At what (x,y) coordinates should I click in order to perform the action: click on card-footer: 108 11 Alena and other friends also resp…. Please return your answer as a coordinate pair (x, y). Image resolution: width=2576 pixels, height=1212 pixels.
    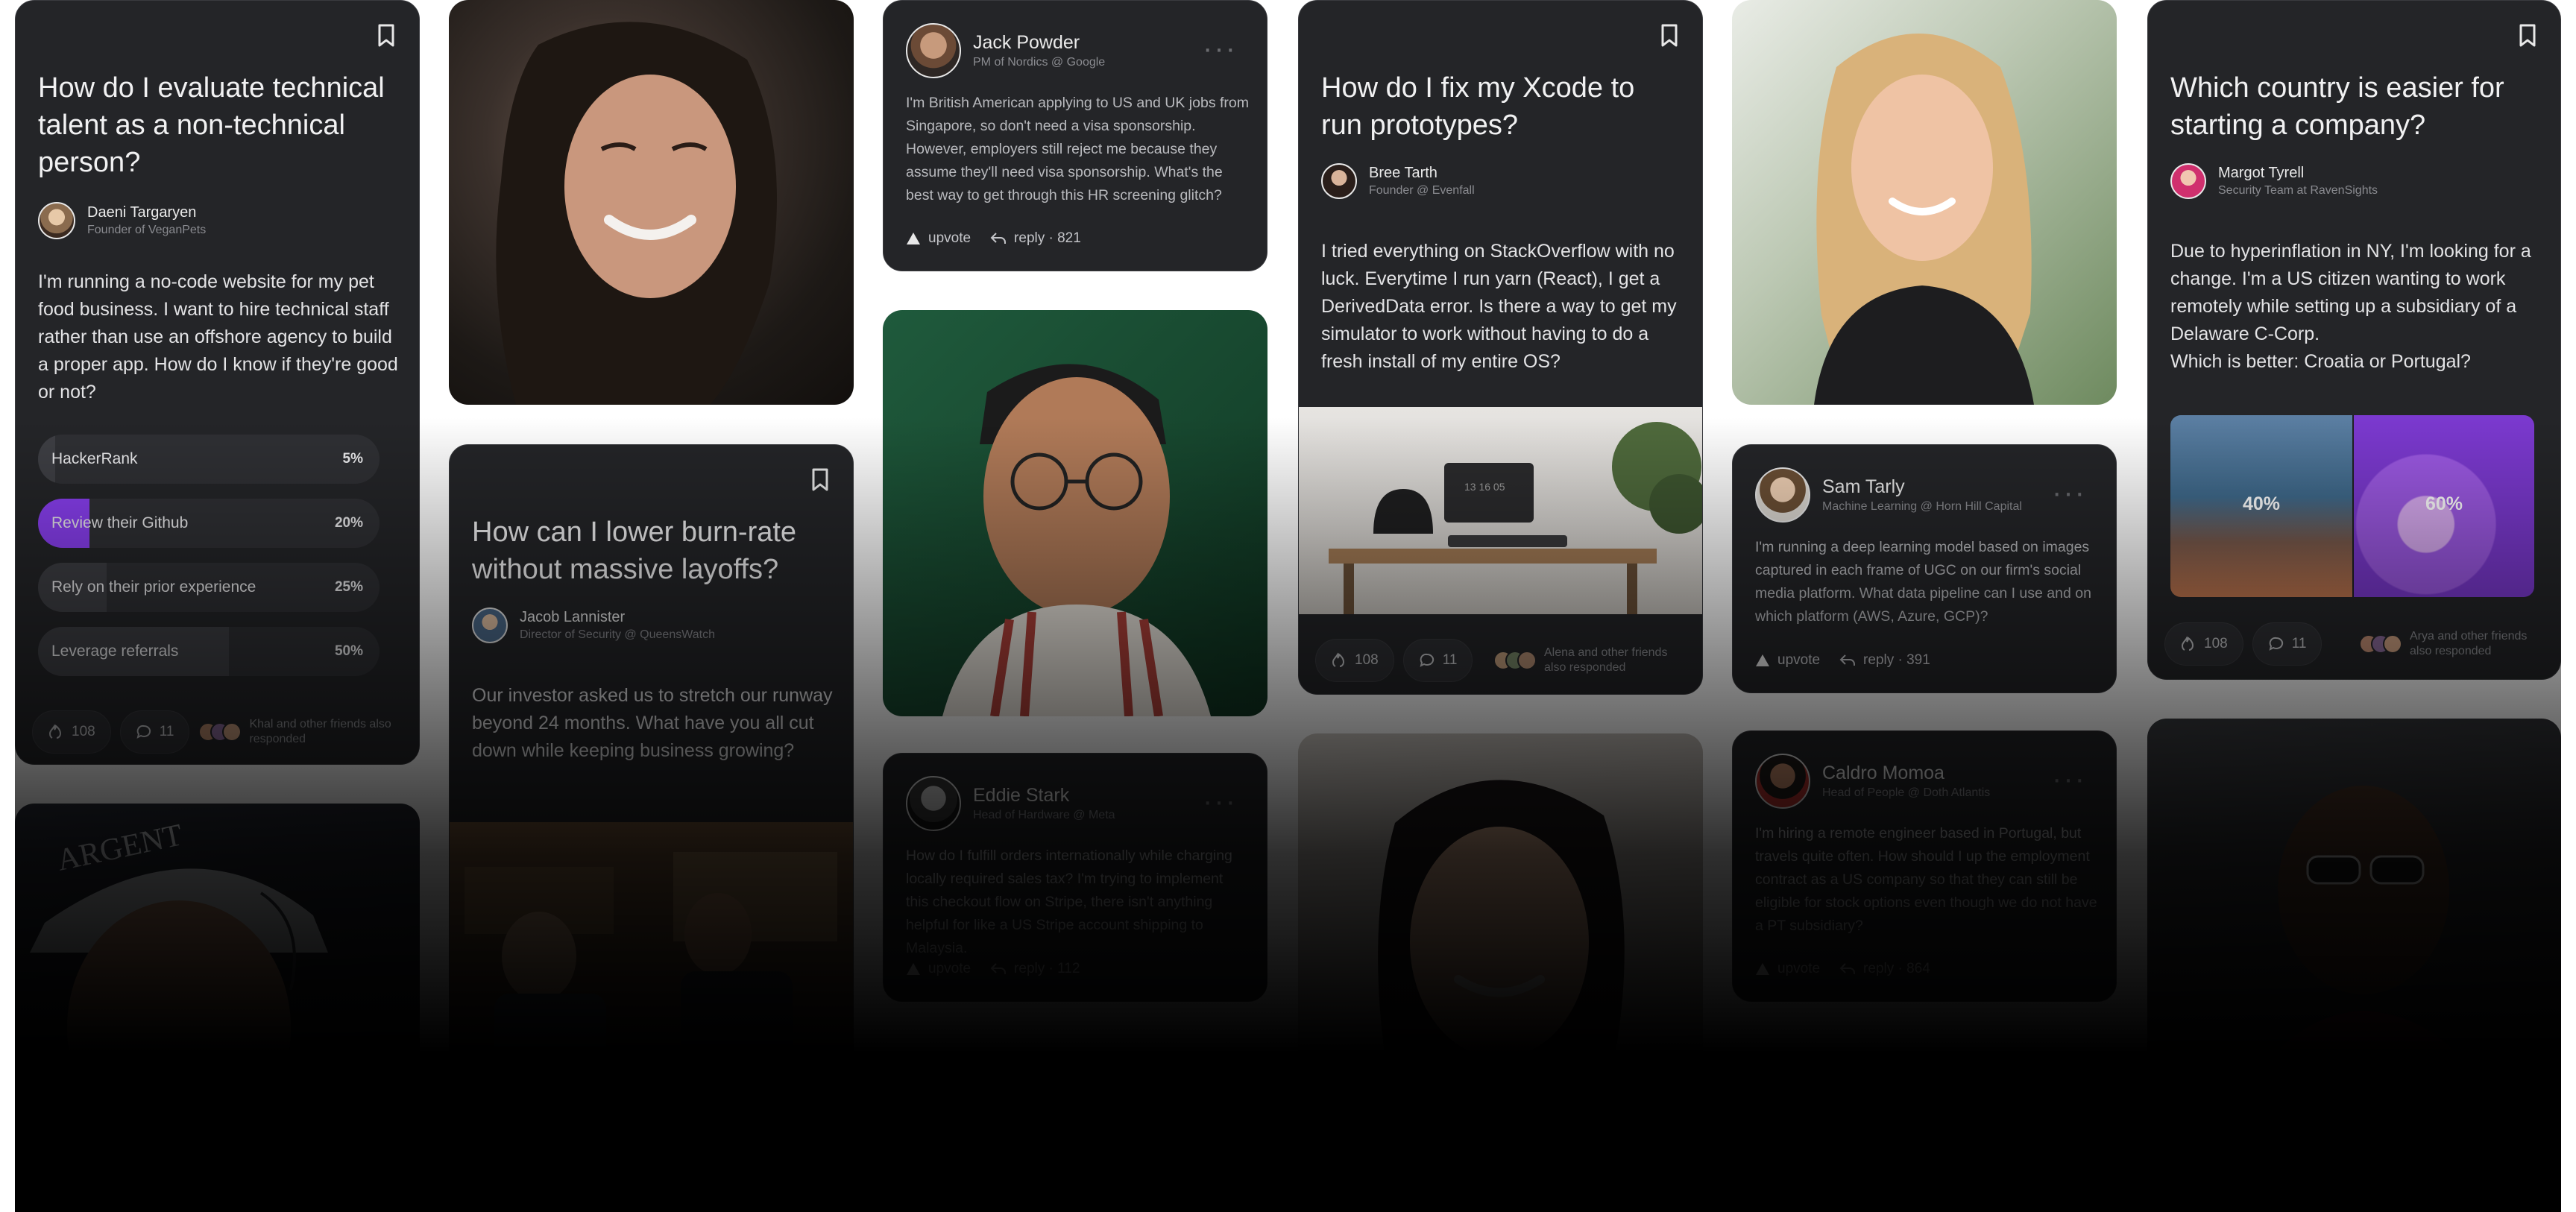
    Looking at the image, I should click on (1500, 660).